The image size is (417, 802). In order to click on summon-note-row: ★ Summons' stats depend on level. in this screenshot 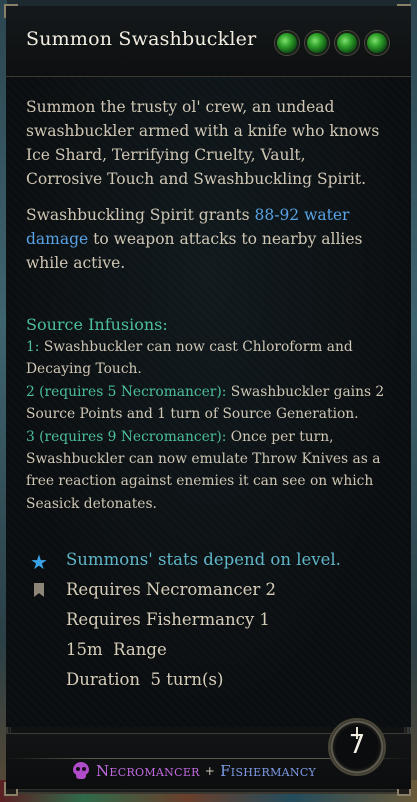, I will do `click(210, 560)`.